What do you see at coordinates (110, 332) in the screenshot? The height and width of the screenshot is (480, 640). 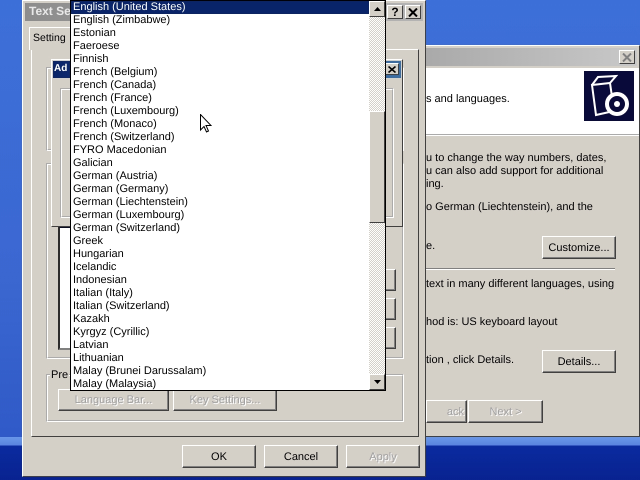 I see `list-item: Kyrgyz (Cyrillic)` at bounding box center [110, 332].